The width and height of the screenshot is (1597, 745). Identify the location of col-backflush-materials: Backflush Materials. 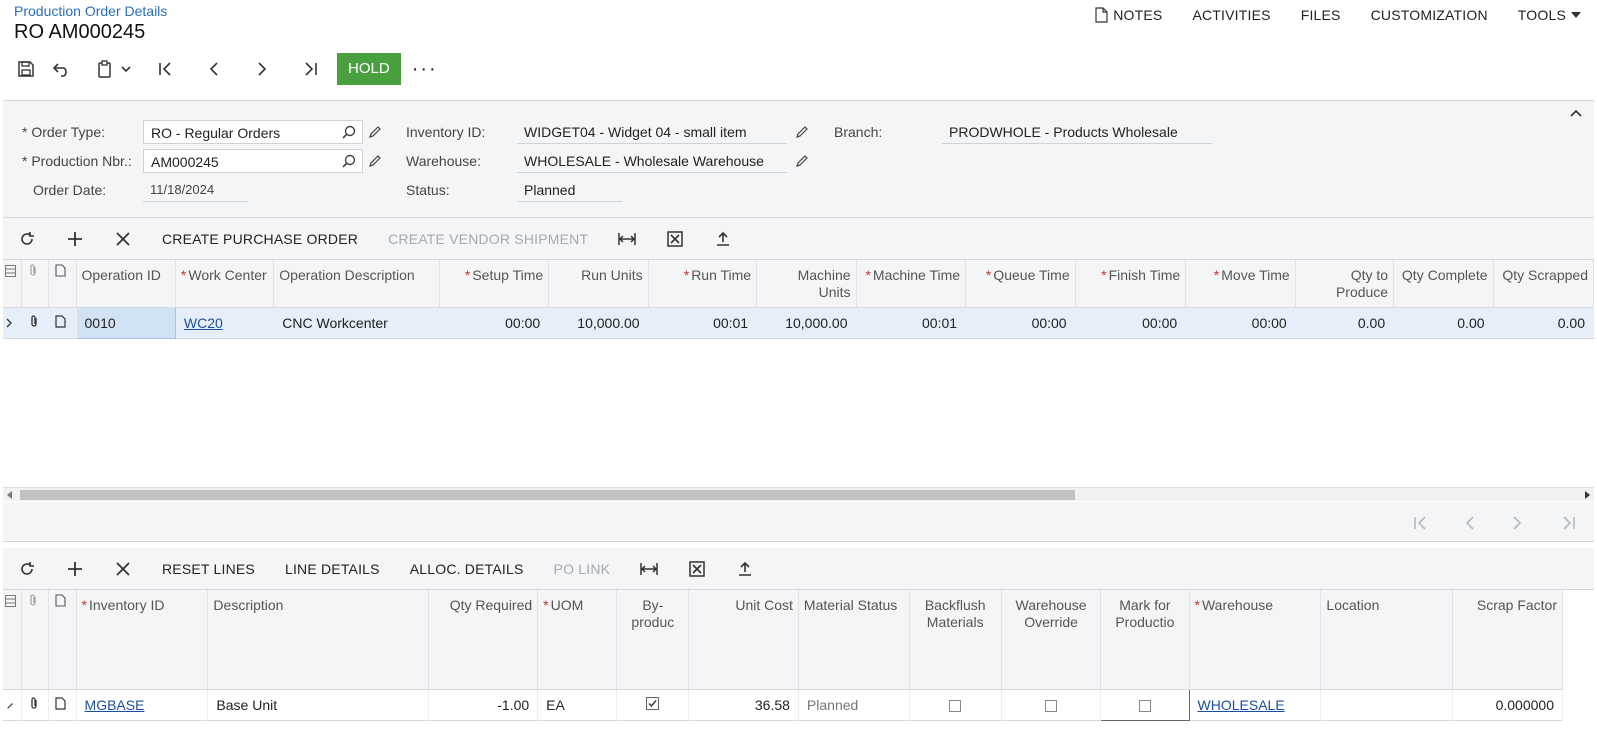
(955, 640).